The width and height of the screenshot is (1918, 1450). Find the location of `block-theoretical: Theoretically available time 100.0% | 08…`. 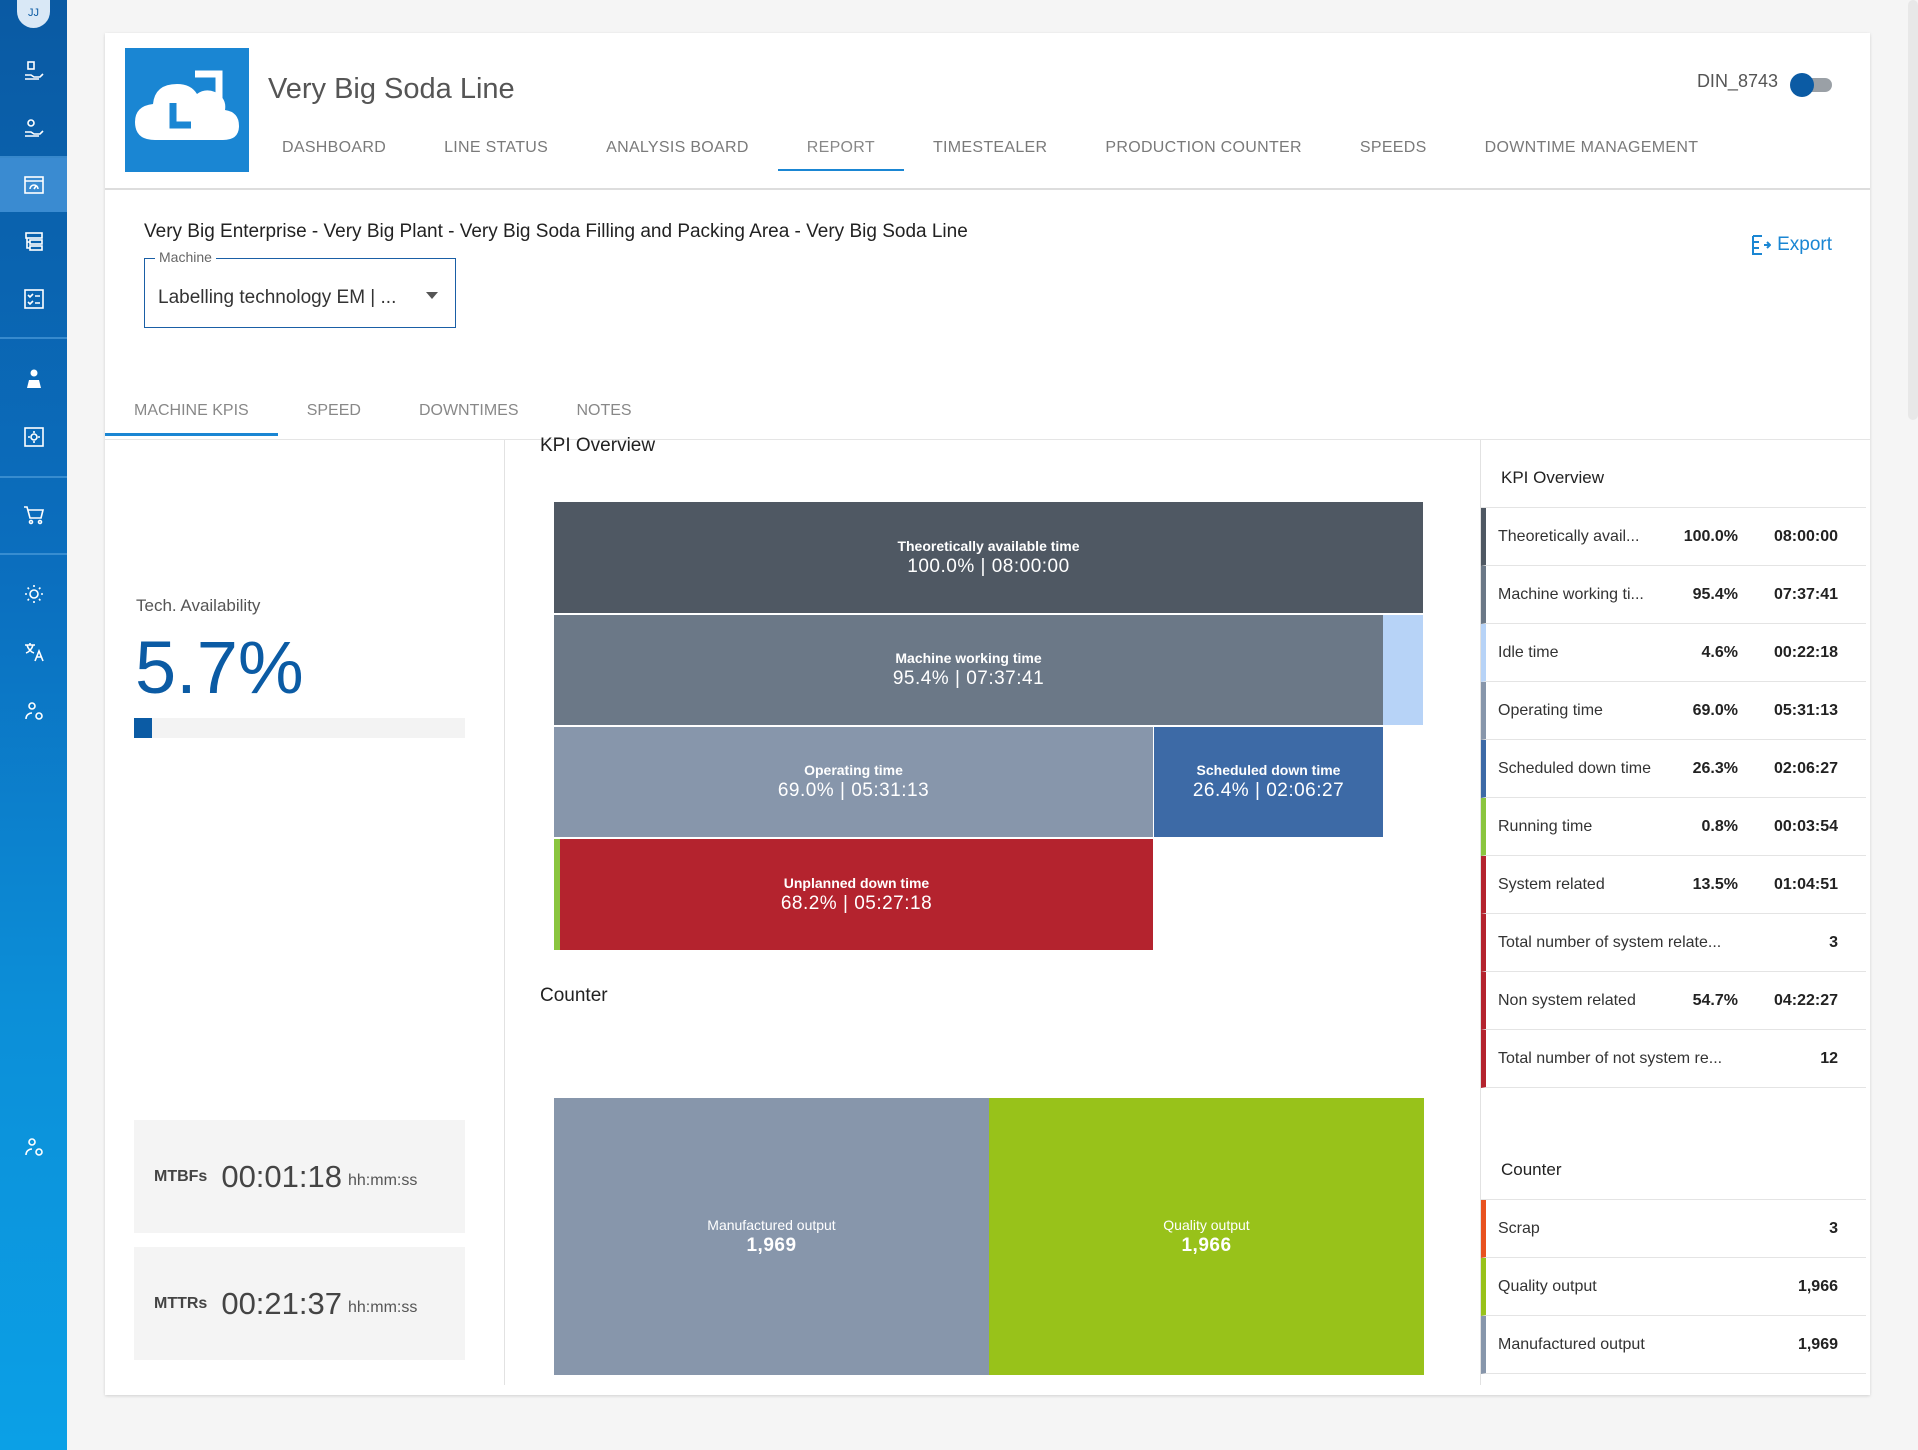

block-theoretical: Theoretically available time 100.0% | 08… is located at coordinates (988, 557).